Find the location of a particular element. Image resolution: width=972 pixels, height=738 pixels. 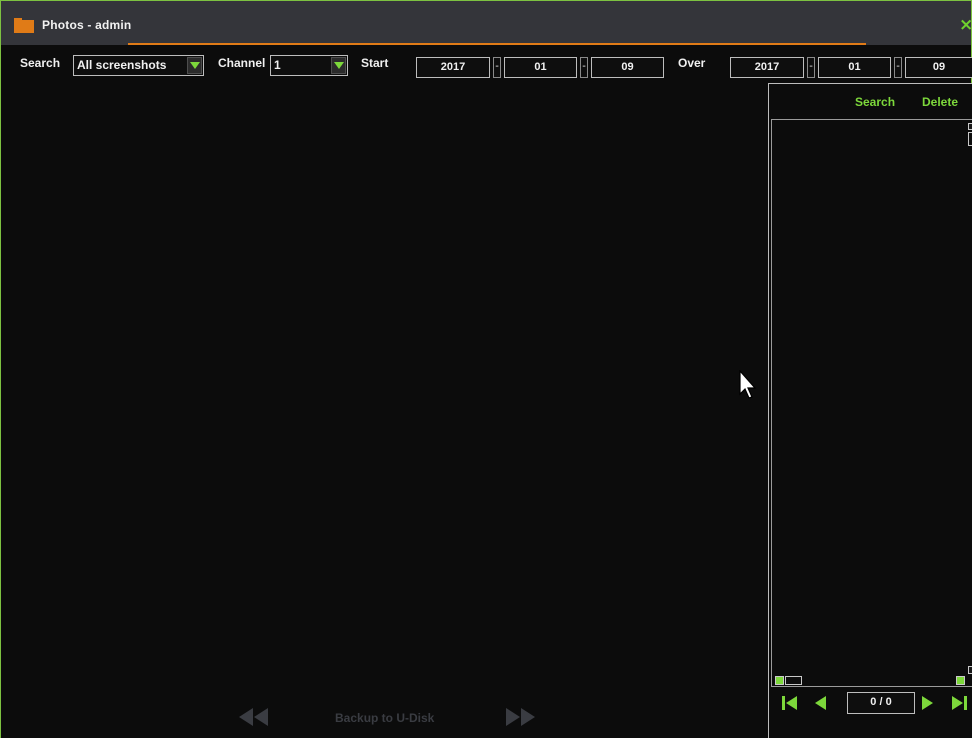

bottom-controls: Backup to U-Disk is located at coordinates (384, 719).